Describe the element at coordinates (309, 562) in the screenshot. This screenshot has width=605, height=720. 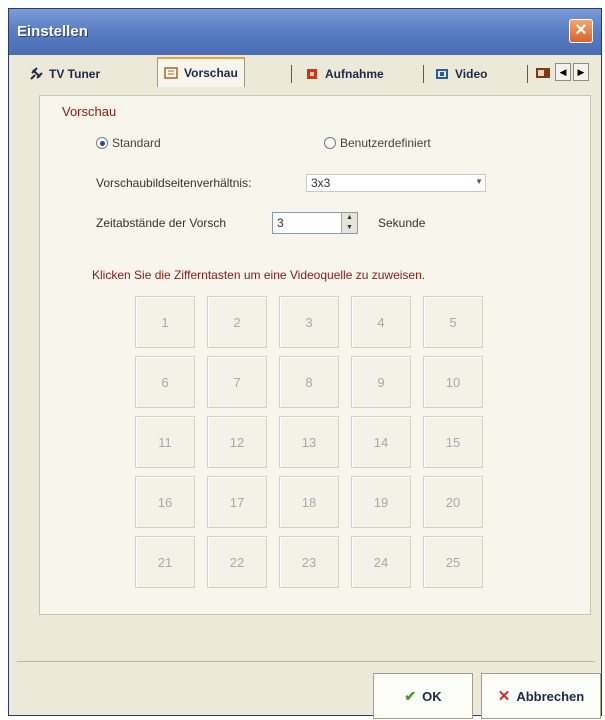
I see `grid-cell-button: 23` at that location.